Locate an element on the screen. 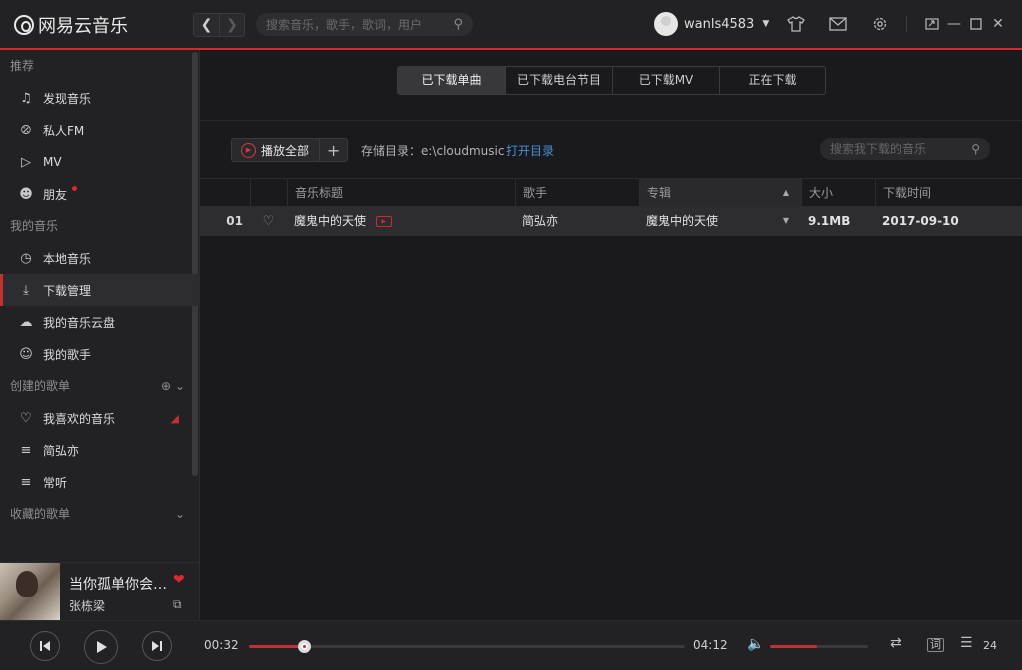 This screenshot has width=1022, height=670. radio-icon: ⦼ is located at coordinates (26, 130).